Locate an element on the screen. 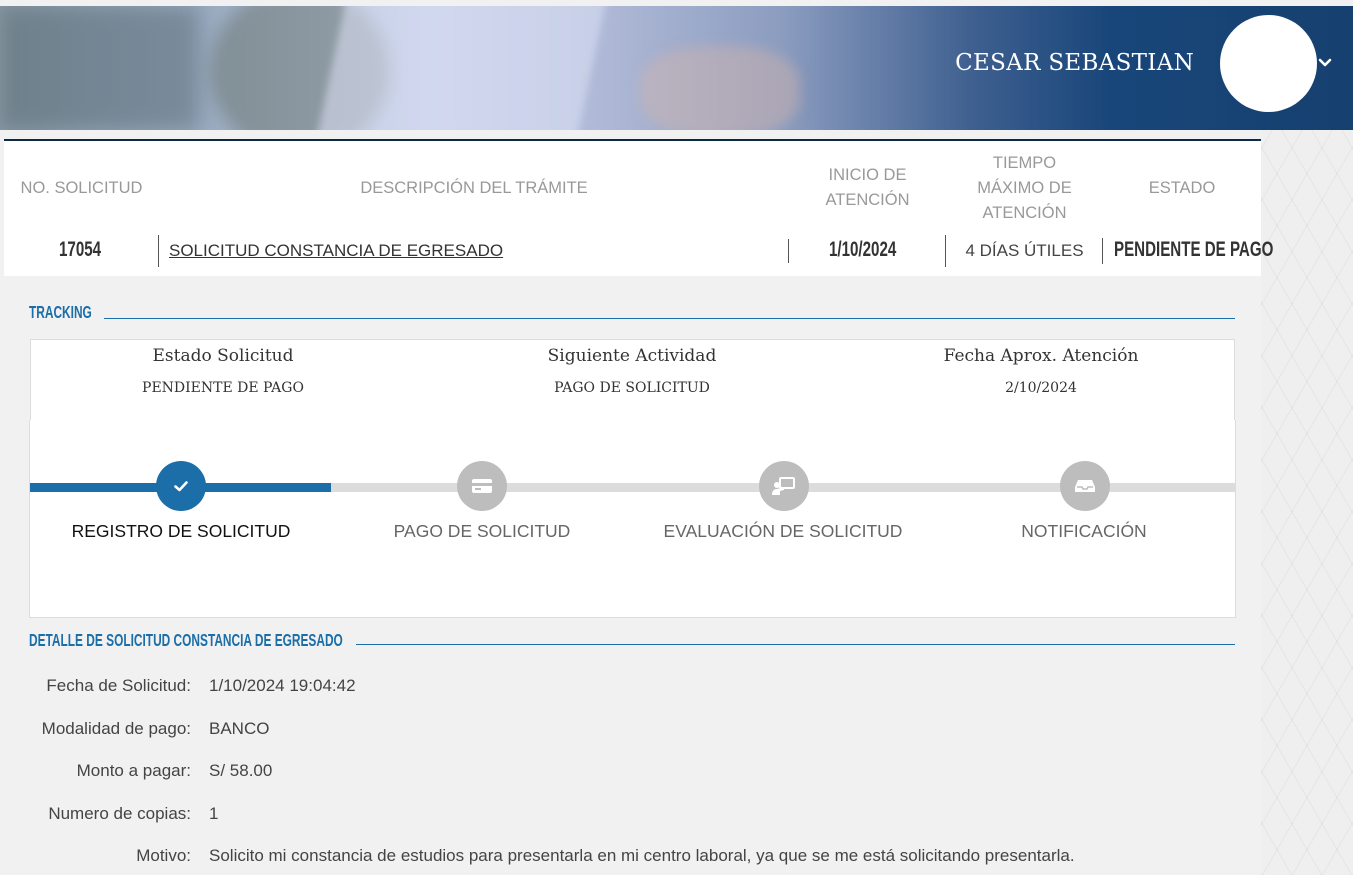 This screenshot has height=875, width=1353. step-evaluacion-label: EVALUACIÓN DE SOLICITUD is located at coordinates (783, 531).